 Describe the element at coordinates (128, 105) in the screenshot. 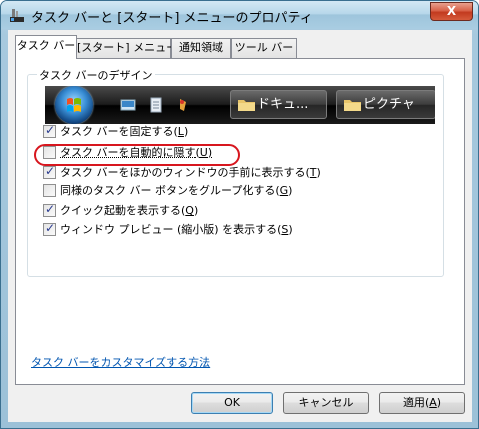

I see `show-desktop-icon` at that location.